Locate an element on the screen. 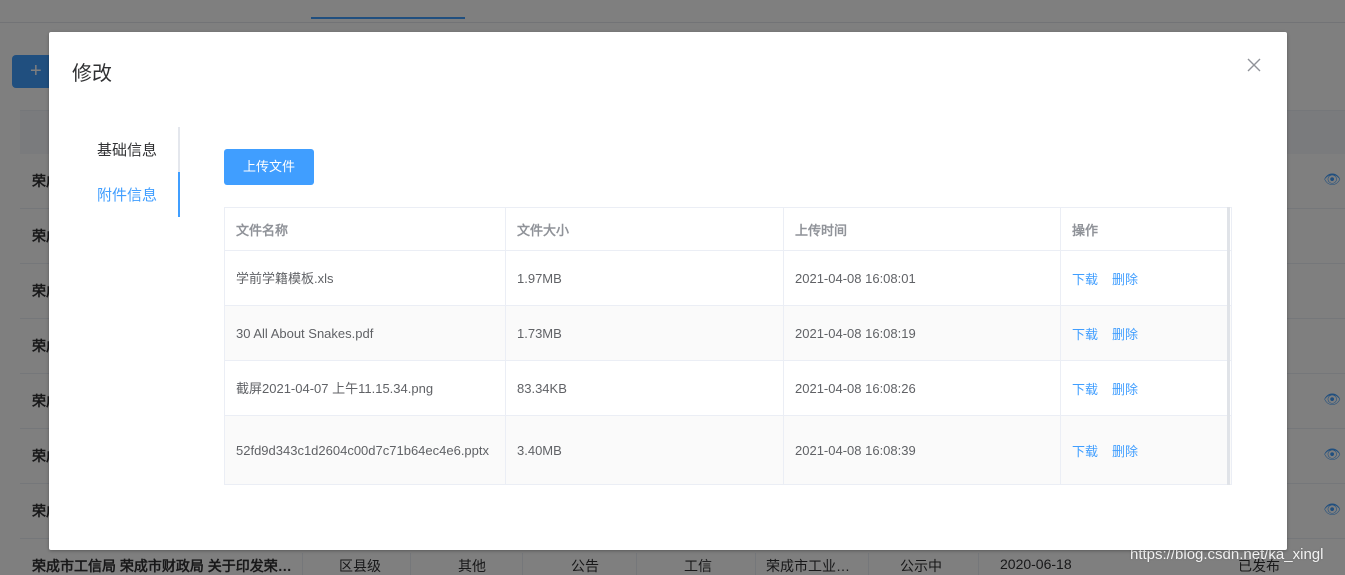 This screenshot has height=575, width=1345. file-name-cell: 52fd9d343c1d2604c00d7c71b64ec4e6.pptx is located at coordinates (365, 450).